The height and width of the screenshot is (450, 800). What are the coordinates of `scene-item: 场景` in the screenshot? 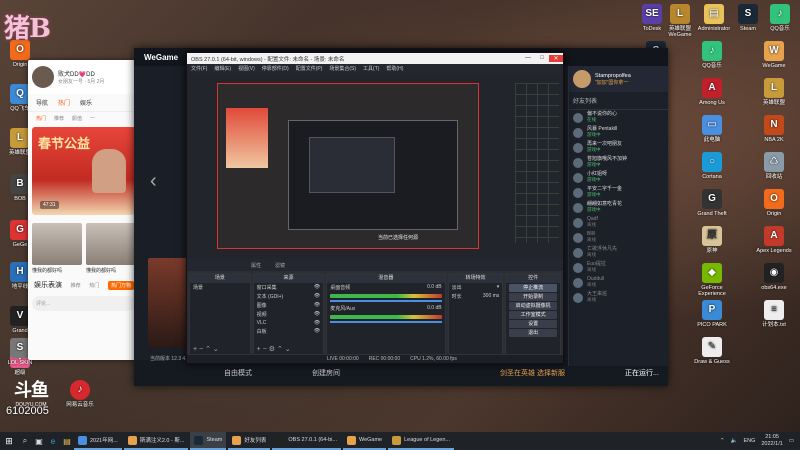 It's located at (220, 287).